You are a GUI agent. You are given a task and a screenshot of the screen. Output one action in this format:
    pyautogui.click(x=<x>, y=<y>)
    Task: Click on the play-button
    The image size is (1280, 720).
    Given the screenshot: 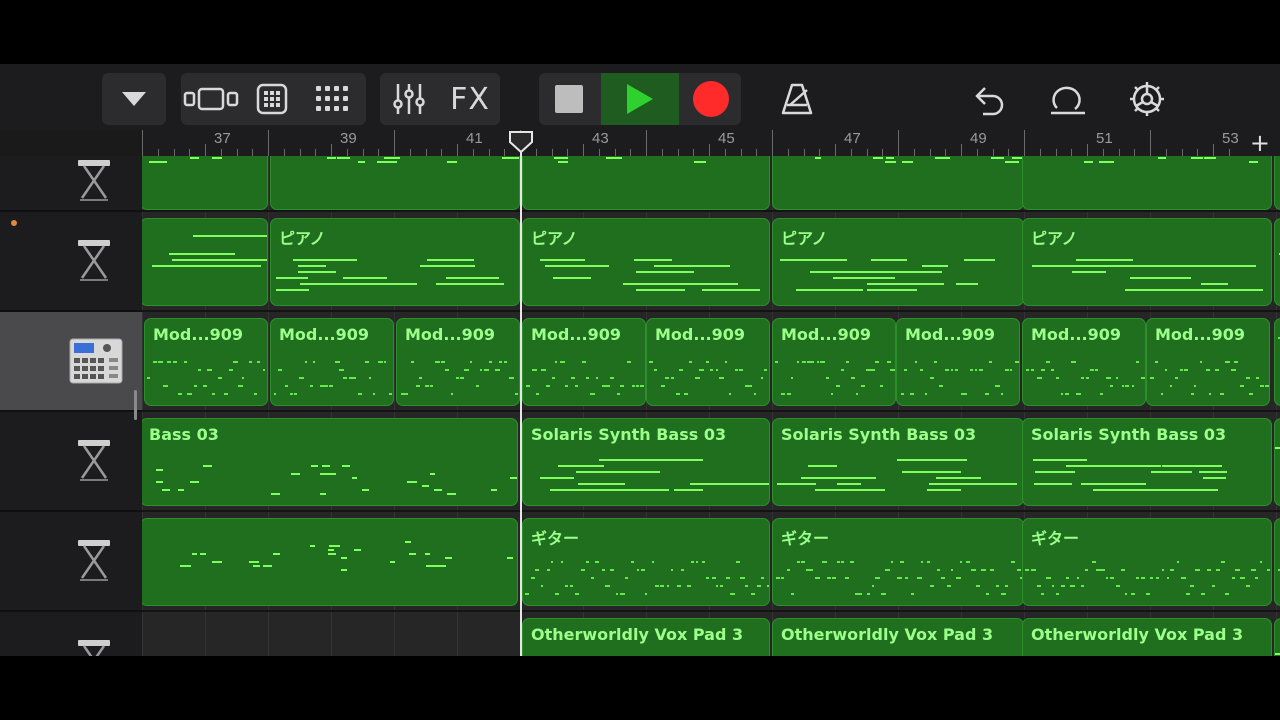 What is the action you would take?
    pyautogui.click(x=640, y=99)
    